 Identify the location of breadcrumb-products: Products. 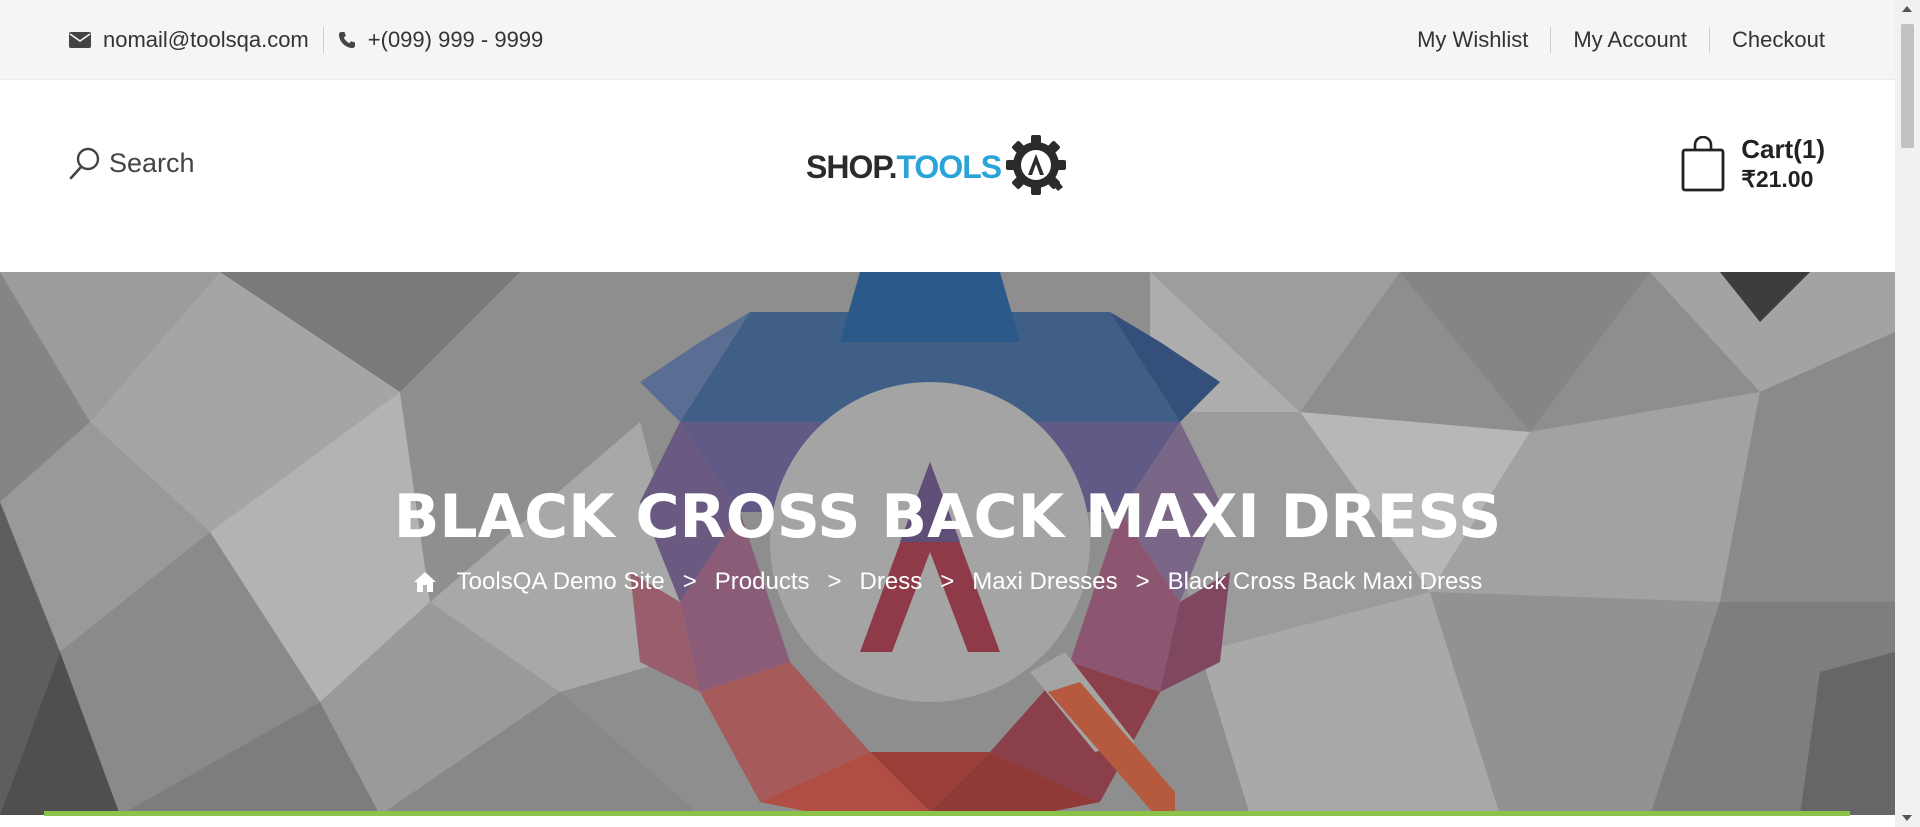
(762, 582).